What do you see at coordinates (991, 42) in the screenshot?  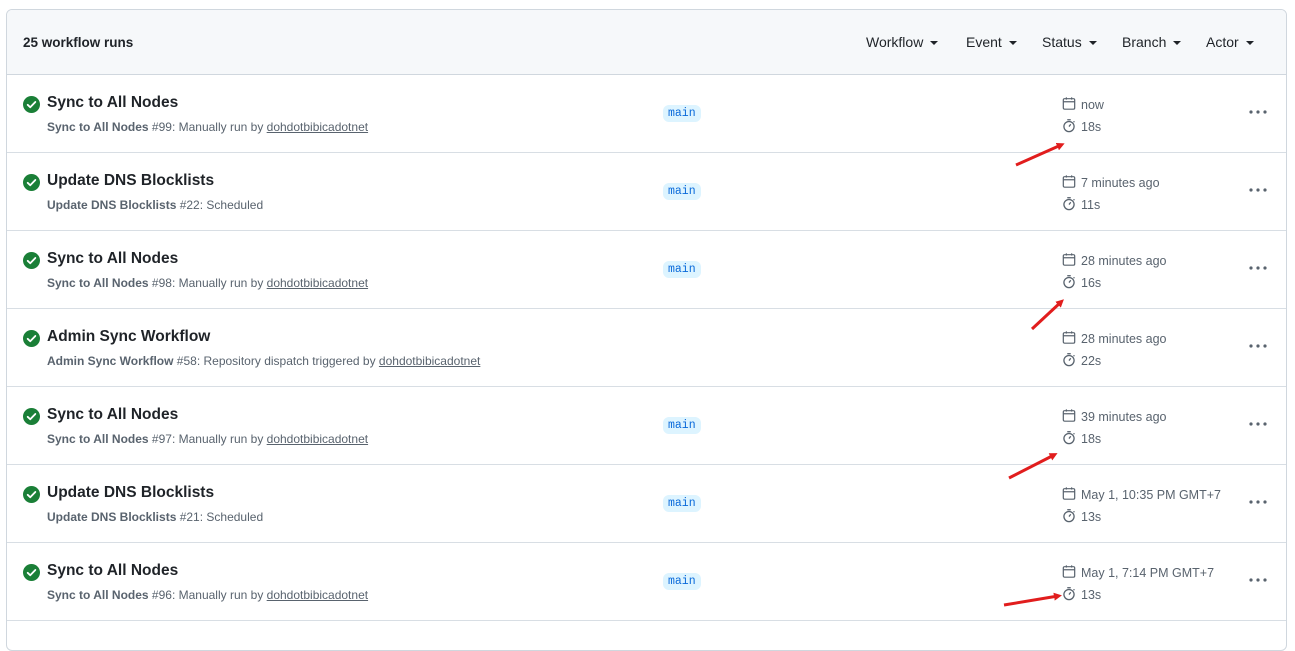 I see `filter-event: Event` at bounding box center [991, 42].